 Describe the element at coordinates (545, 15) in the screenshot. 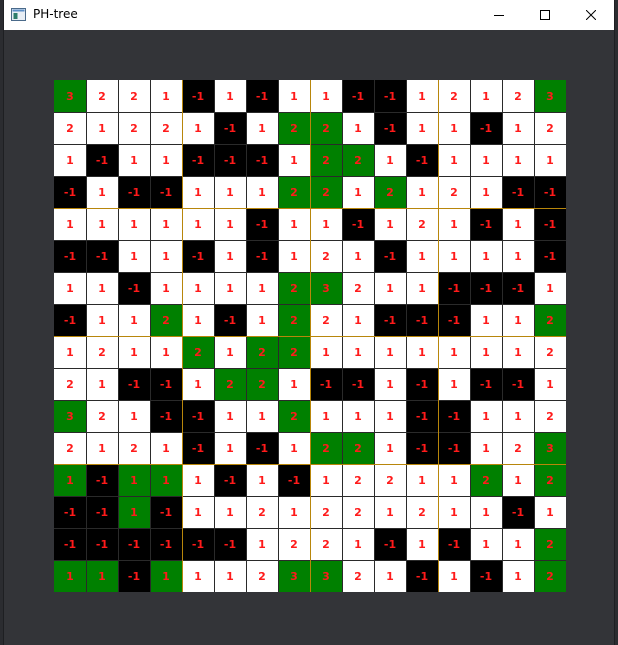

I see `maximize-button` at that location.